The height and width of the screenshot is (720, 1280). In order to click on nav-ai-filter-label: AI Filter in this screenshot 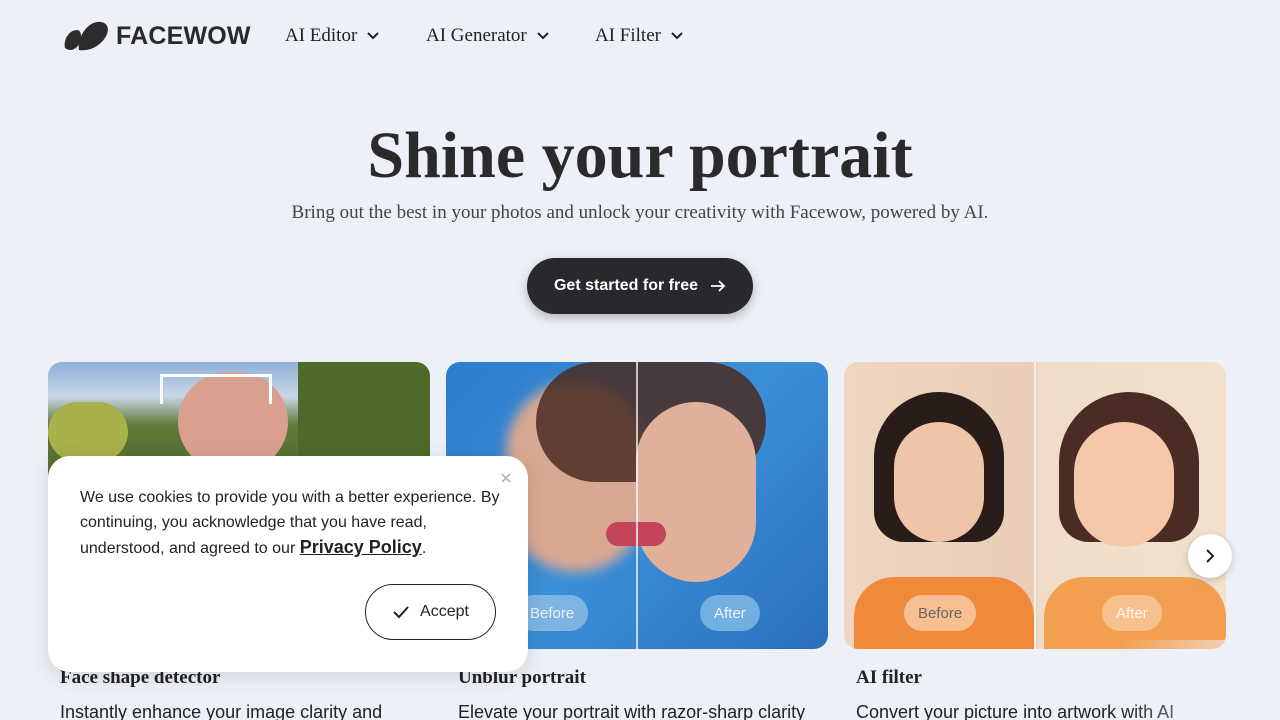, I will do `click(628, 35)`.